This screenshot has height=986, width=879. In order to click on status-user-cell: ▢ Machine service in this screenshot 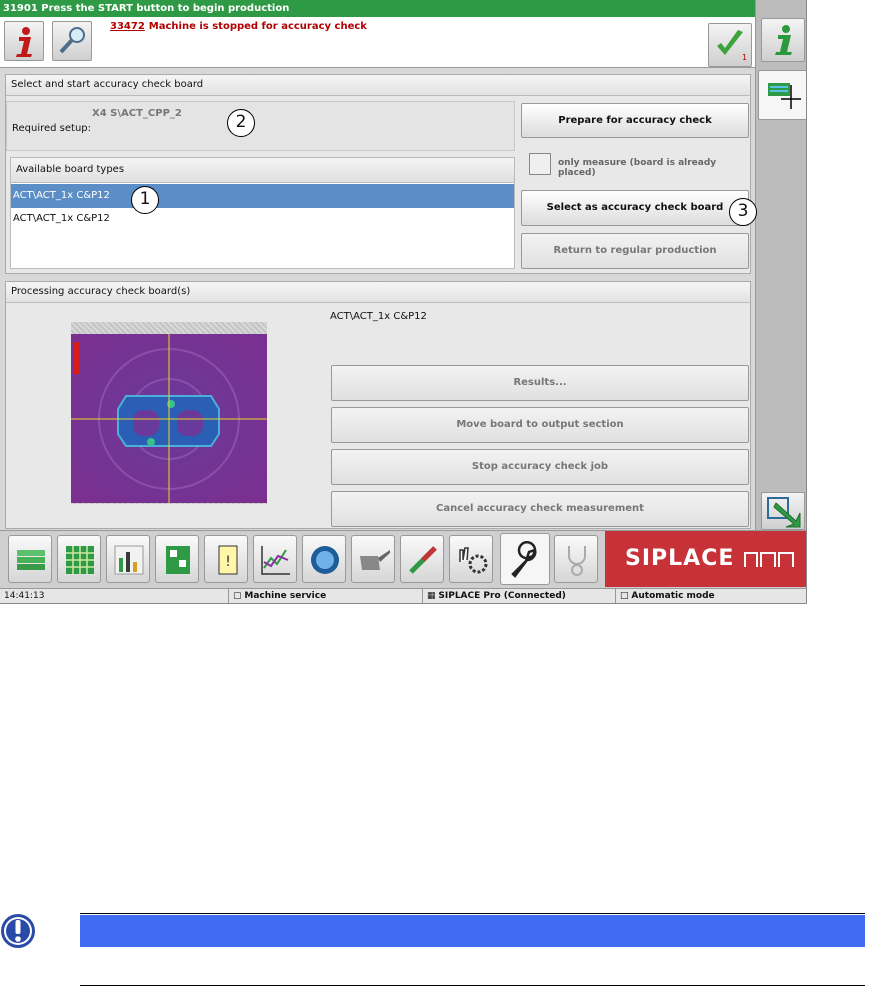, I will do `click(325, 596)`.